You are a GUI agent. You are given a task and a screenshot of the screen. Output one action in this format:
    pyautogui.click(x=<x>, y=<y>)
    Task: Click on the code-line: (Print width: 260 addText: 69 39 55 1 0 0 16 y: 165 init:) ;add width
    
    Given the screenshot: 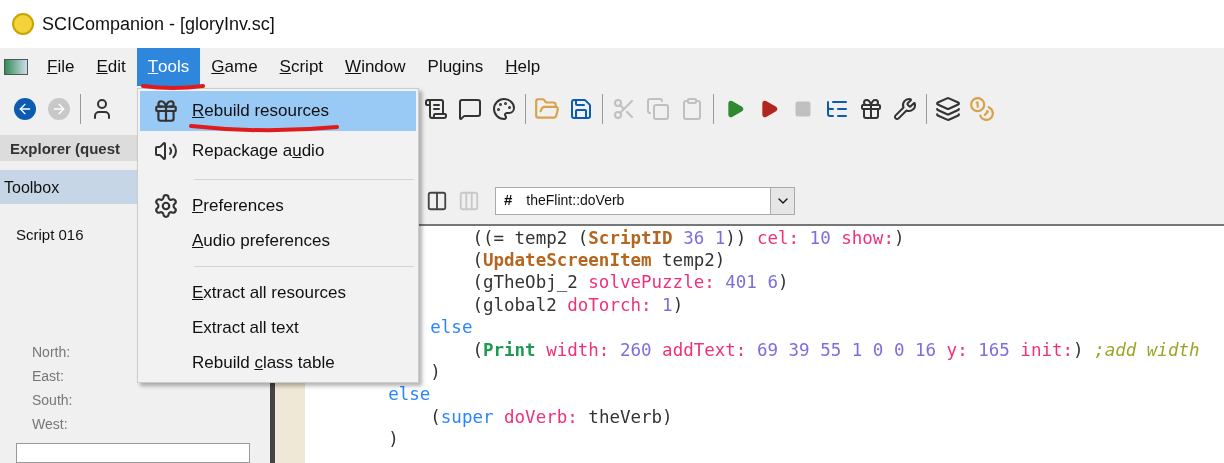 What is the action you would take?
    pyautogui.click(x=836, y=349)
    